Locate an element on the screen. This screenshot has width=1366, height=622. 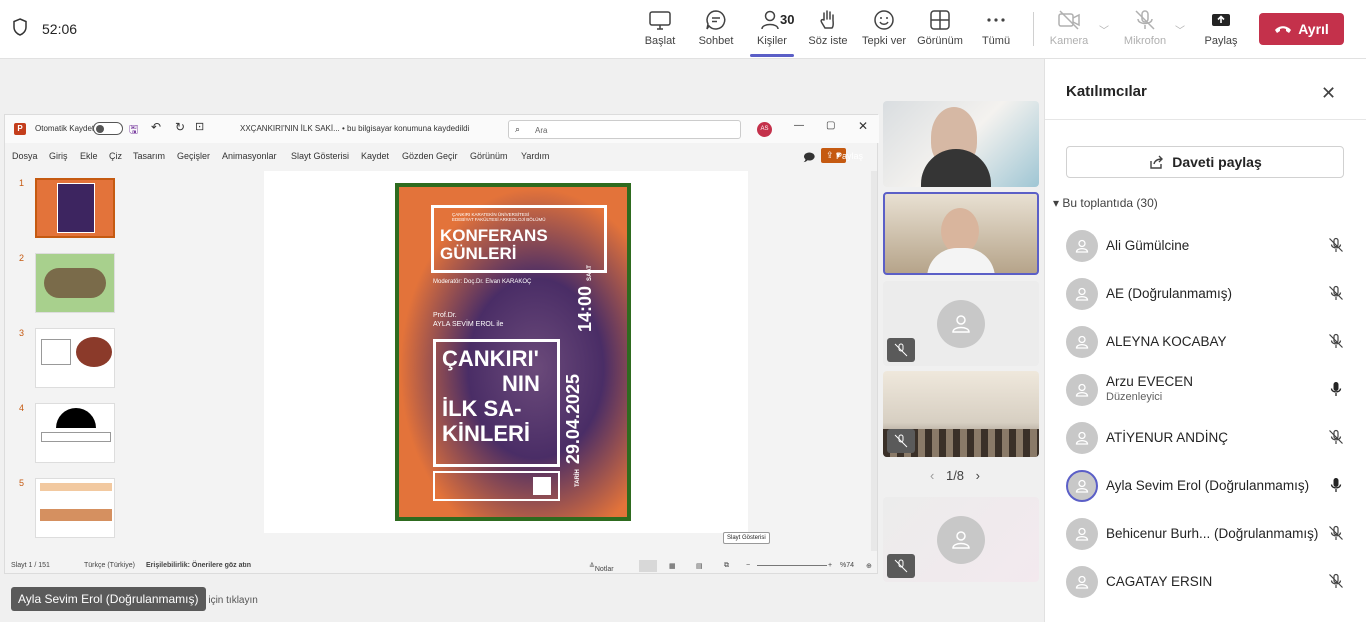
start-share-button: Başlat is located at coordinates (660, 27).